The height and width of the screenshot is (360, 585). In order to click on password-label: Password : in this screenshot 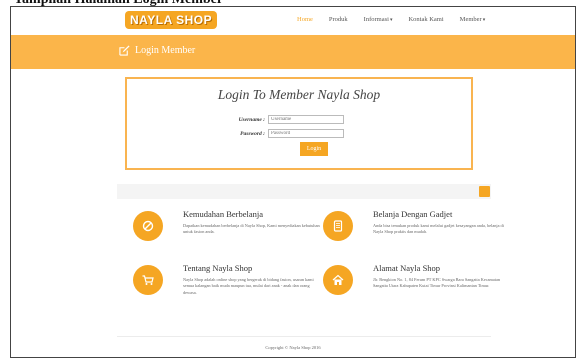, I will do `click(252, 133)`.